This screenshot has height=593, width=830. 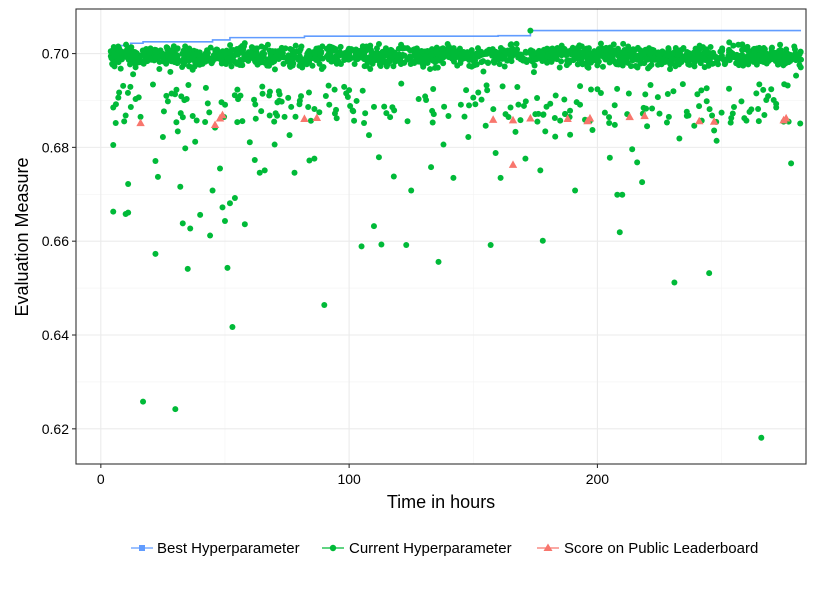 What do you see at coordinates (55, 54) in the screenshot?
I see `y-tick-label: 0.70` at bounding box center [55, 54].